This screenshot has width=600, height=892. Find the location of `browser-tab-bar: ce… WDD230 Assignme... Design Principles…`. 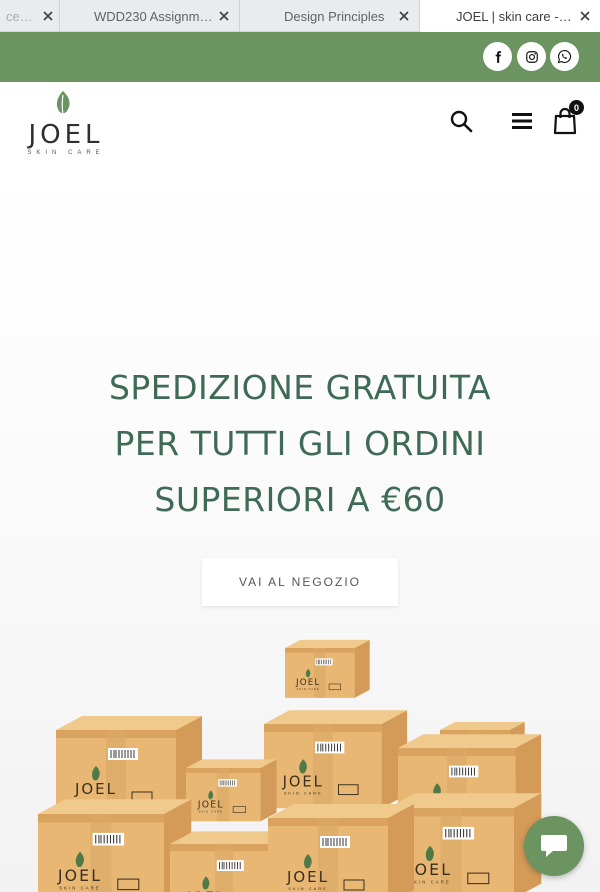

browser-tab-bar: ce… WDD230 Assignme... Design Principles… is located at coordinates (300, 16).